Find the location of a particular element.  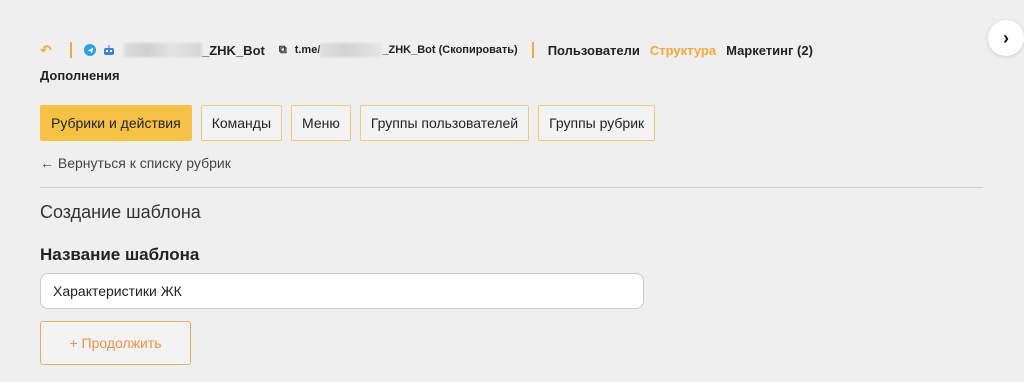

bot-name: _ZHK_Bot is located at coordinates (233, 50).